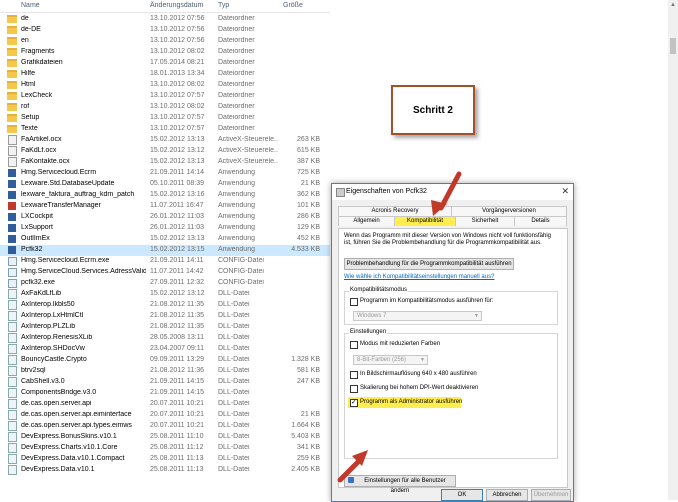 The height and width of the screenshot is (502, 678). I want to click on column-name: Name, so click(30, 5).